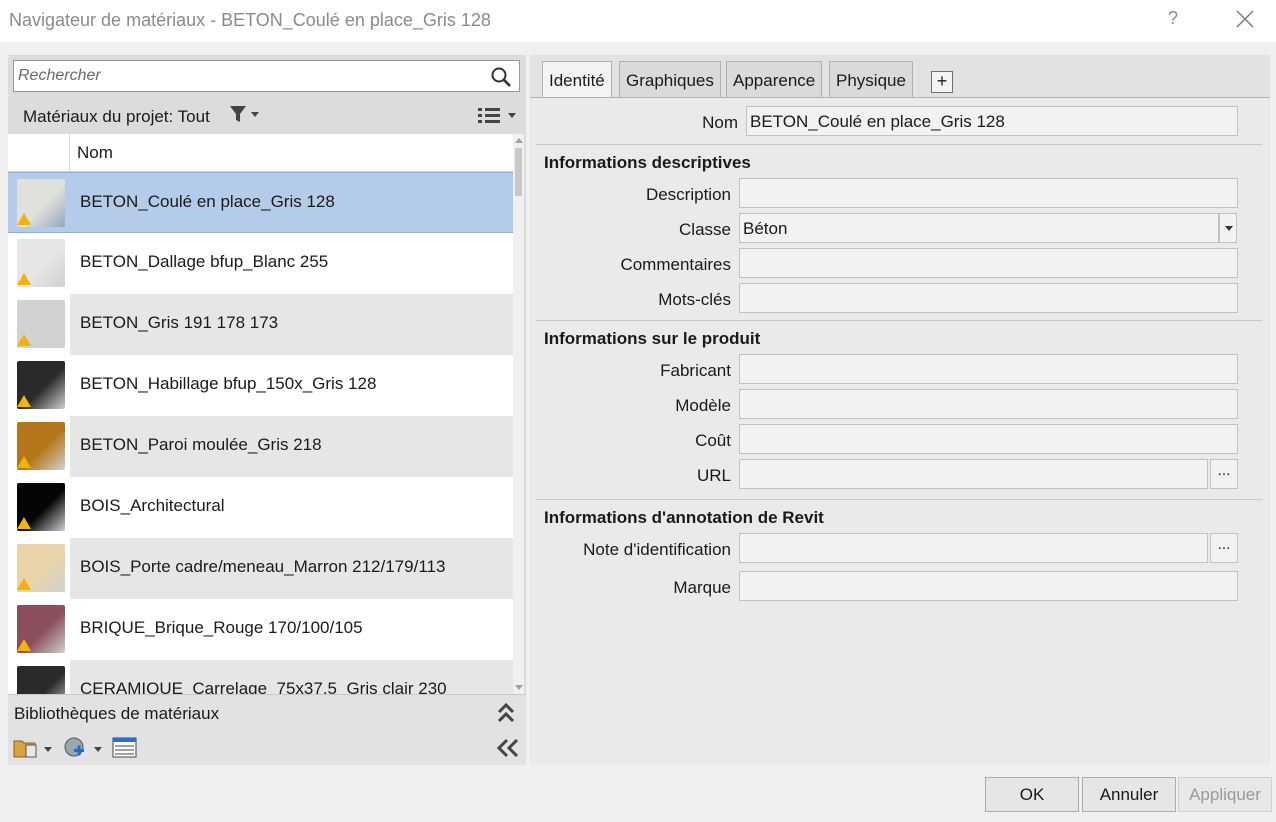  Describe the element at coordinates (694, 299) in the screenshot. I see `keywords-label: Mots-clés` at that location.